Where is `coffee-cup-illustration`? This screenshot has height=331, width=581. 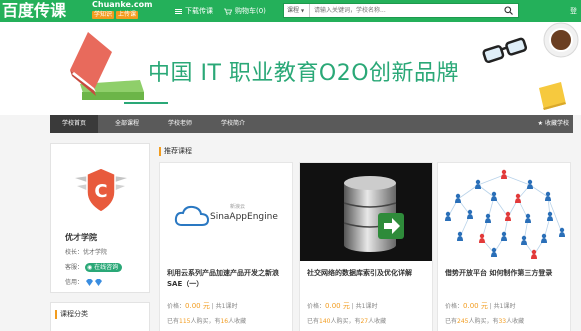
coffee-cup-illustration is located at coordinates (561, 40).